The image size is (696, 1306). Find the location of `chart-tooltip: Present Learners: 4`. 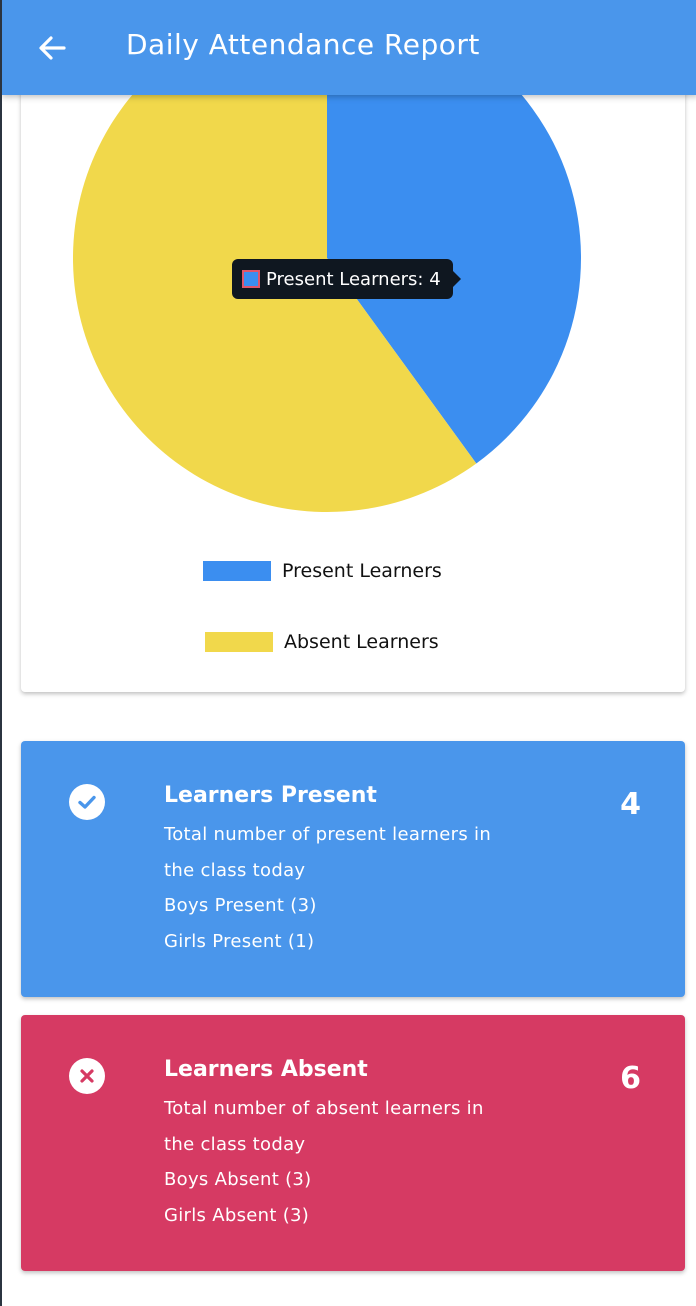

chart-tooltip: Present Learners: 4 is located at coordinates (346, 279).